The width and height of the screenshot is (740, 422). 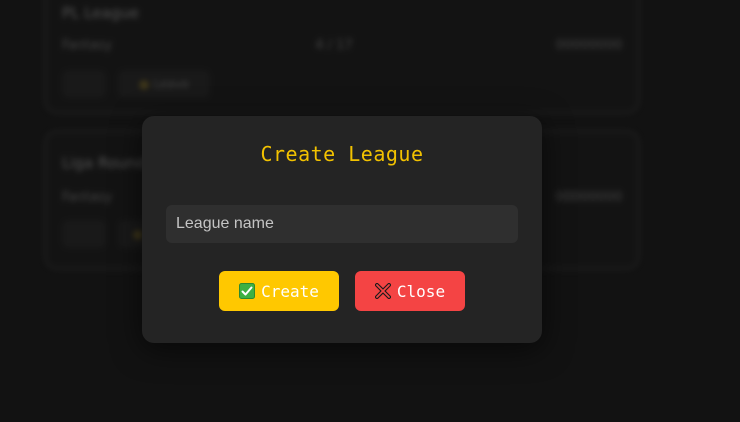 What do you see at coordinates (247, 291) in the screenshot?
I see `check-mark-icon` at bounding box center [247, 291].